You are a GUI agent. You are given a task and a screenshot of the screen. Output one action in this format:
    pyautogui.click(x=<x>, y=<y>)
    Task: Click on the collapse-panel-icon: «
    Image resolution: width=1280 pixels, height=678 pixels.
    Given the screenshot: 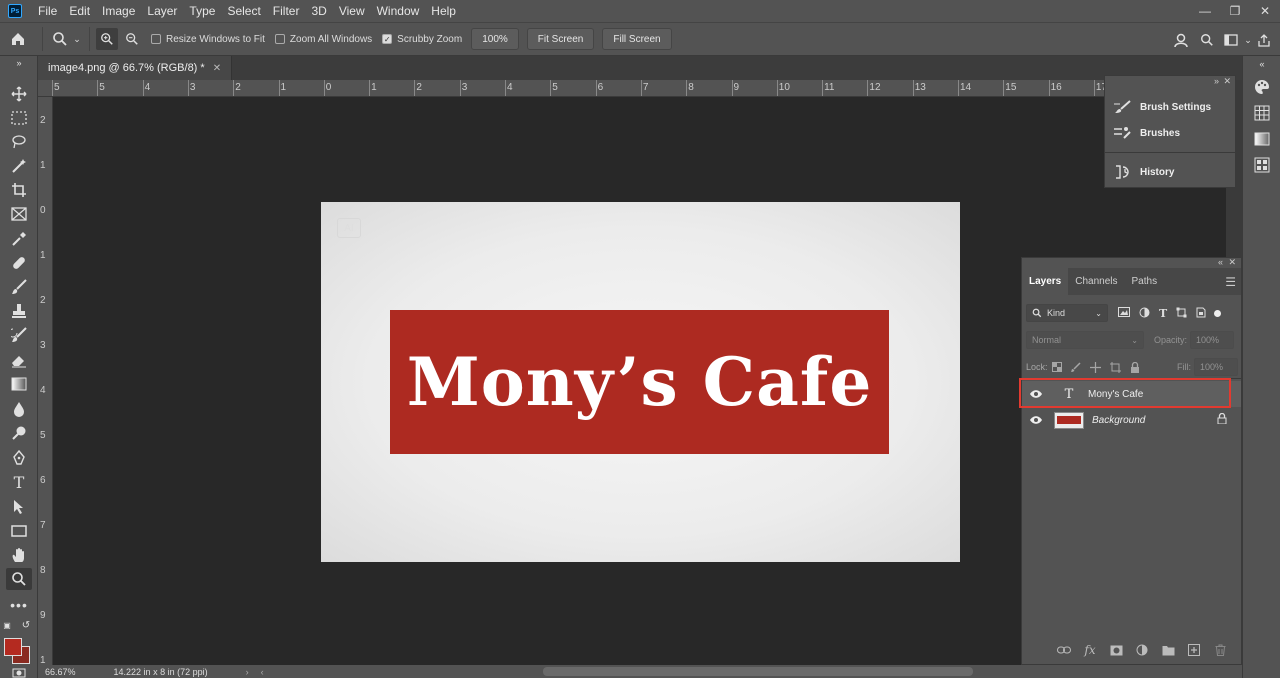 What is the action you would take?
    pyautogui.click(x=1220, y=262)
    